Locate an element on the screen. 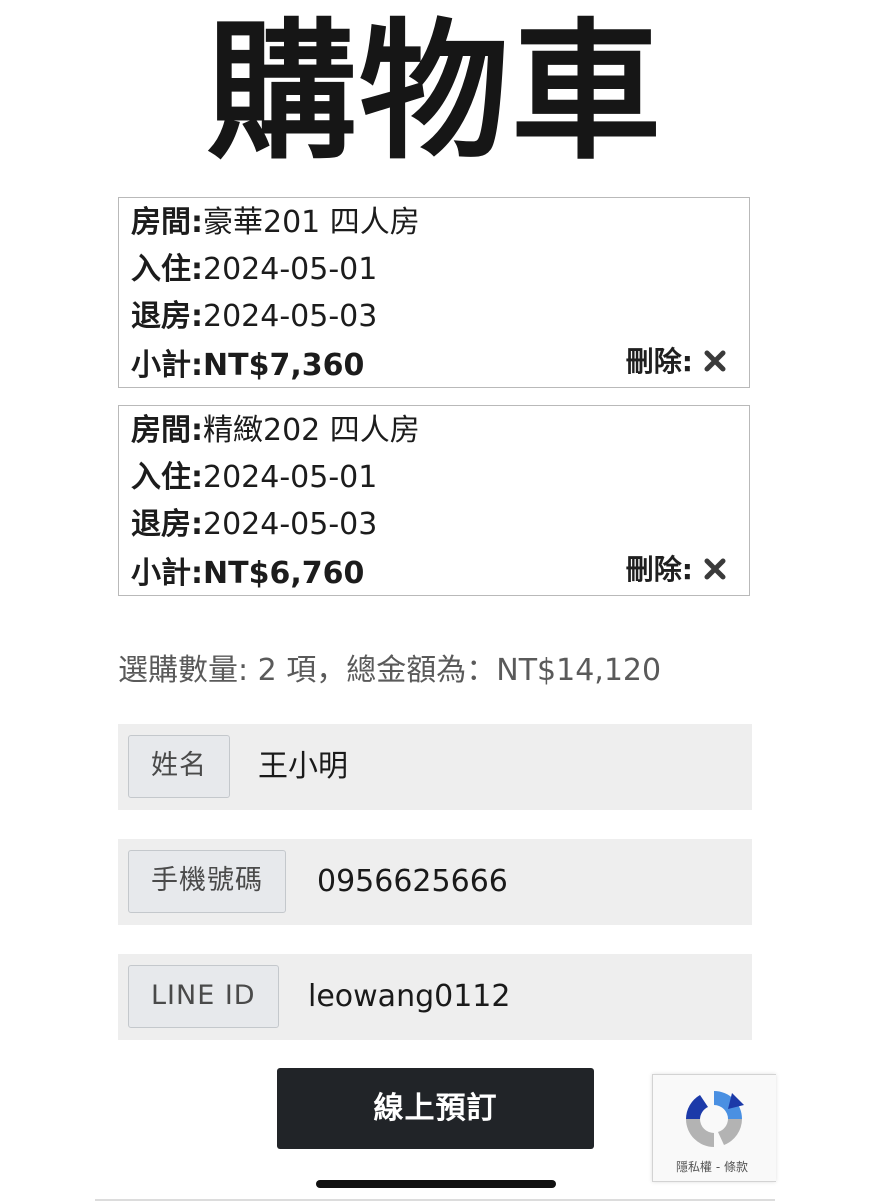  name-field-label: 姓名 is located at coordinates (179, 766).